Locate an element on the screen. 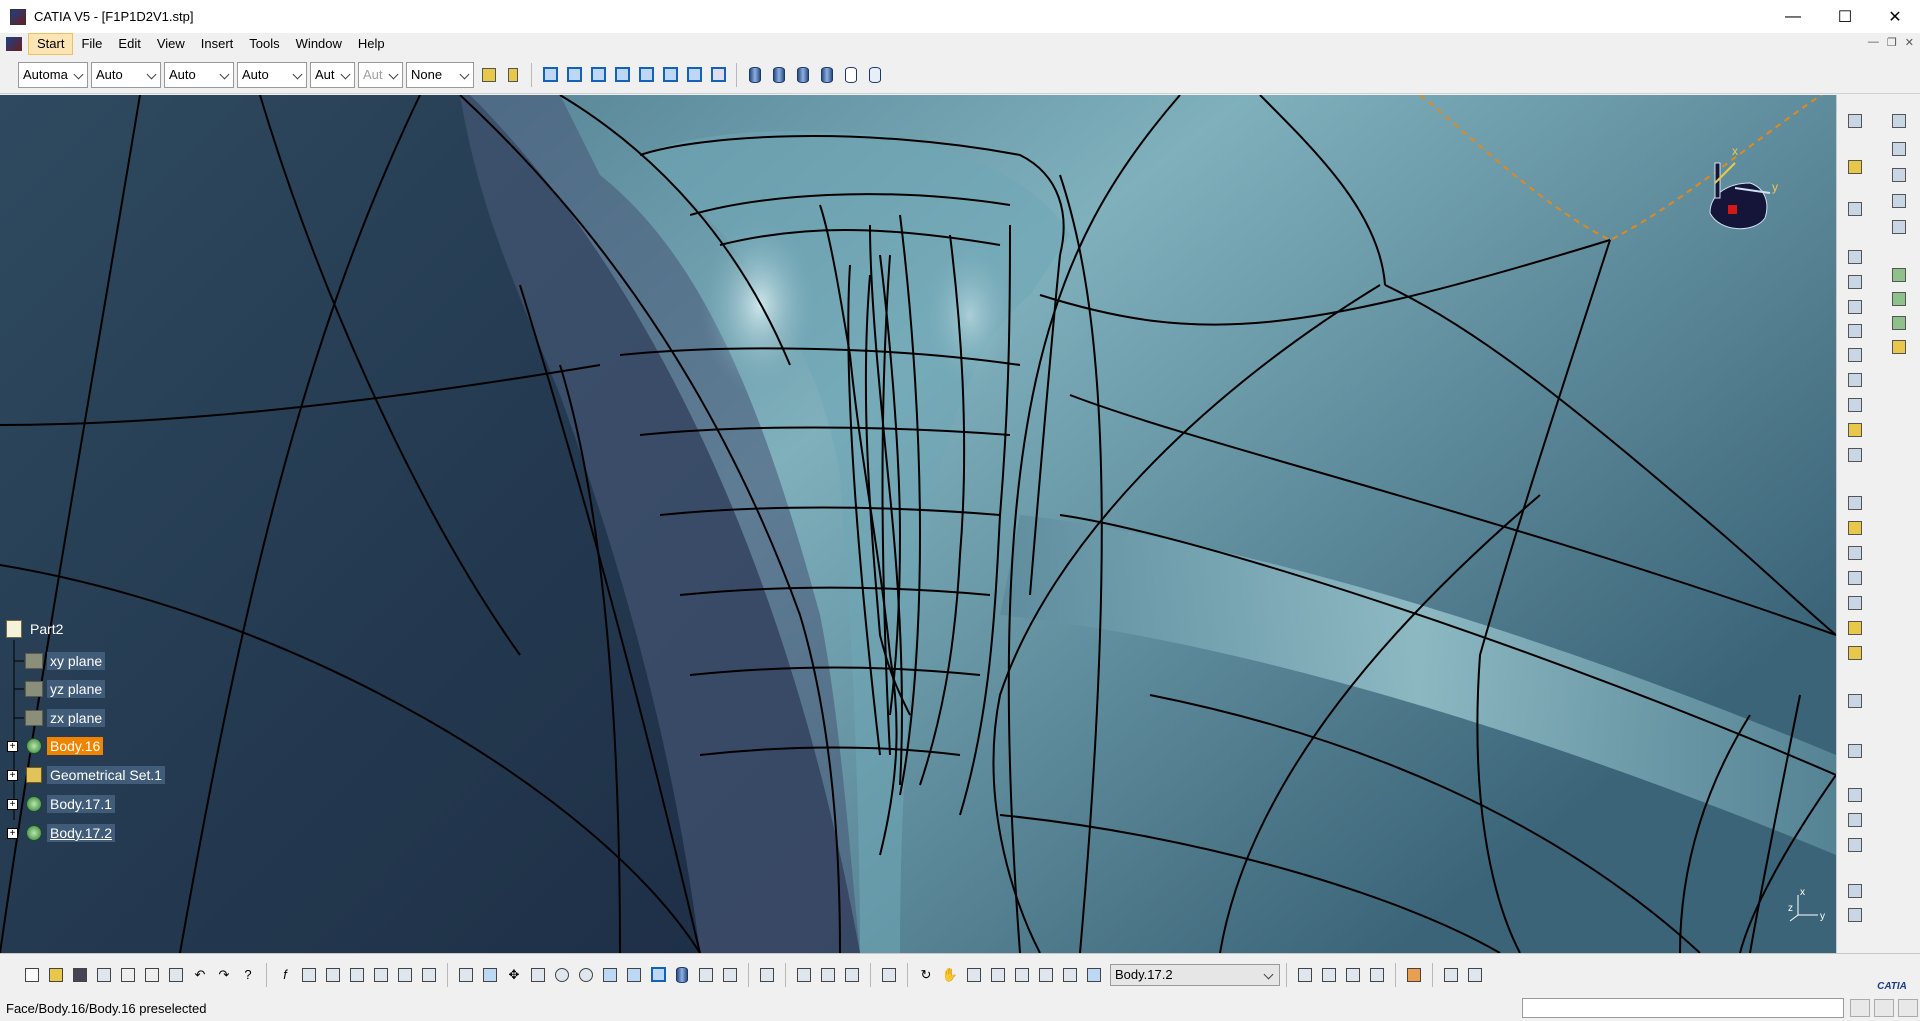 The height and width of the screenshot is (1021, 1920). measure-between-icon is located at coordinates (804, 975).